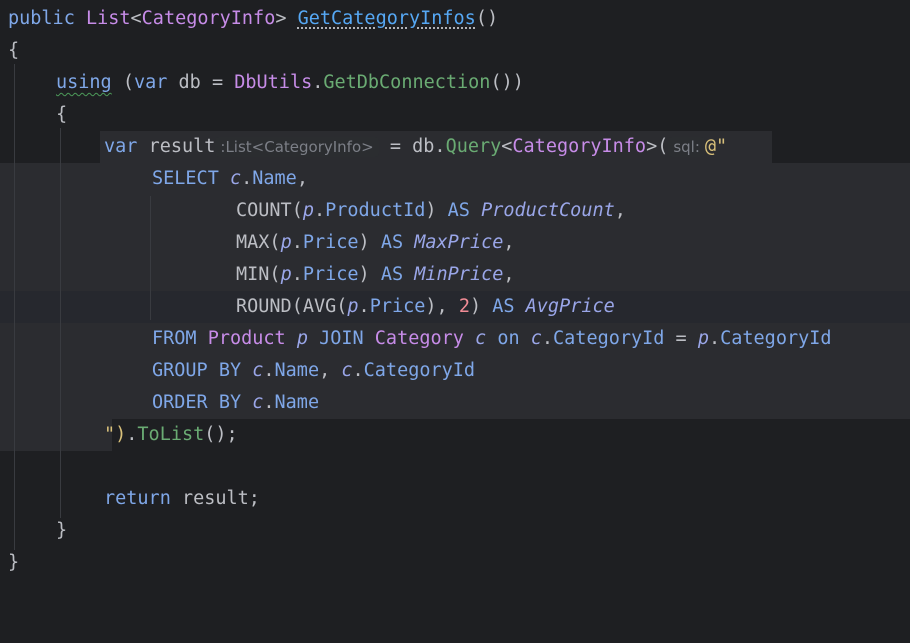 The width and height of the screenshot is (910, 643). What do you see at coordinates (375, 210) in the screenshot?
I see `sql-column-productid: ProductId` at bounding box center [375, 210].